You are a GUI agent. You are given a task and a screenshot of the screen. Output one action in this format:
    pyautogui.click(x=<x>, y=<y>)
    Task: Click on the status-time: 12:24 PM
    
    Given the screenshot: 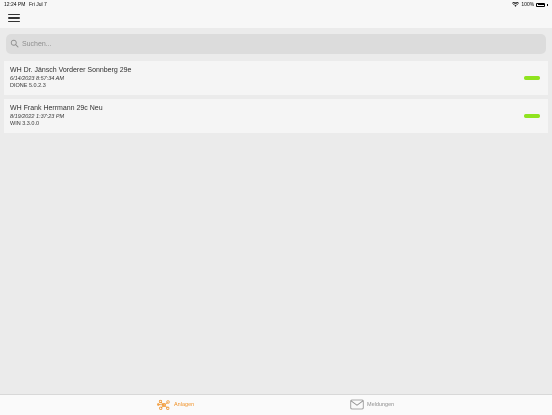 What is the action you would take?
    pyautogui.click(x=15, y=5)
    